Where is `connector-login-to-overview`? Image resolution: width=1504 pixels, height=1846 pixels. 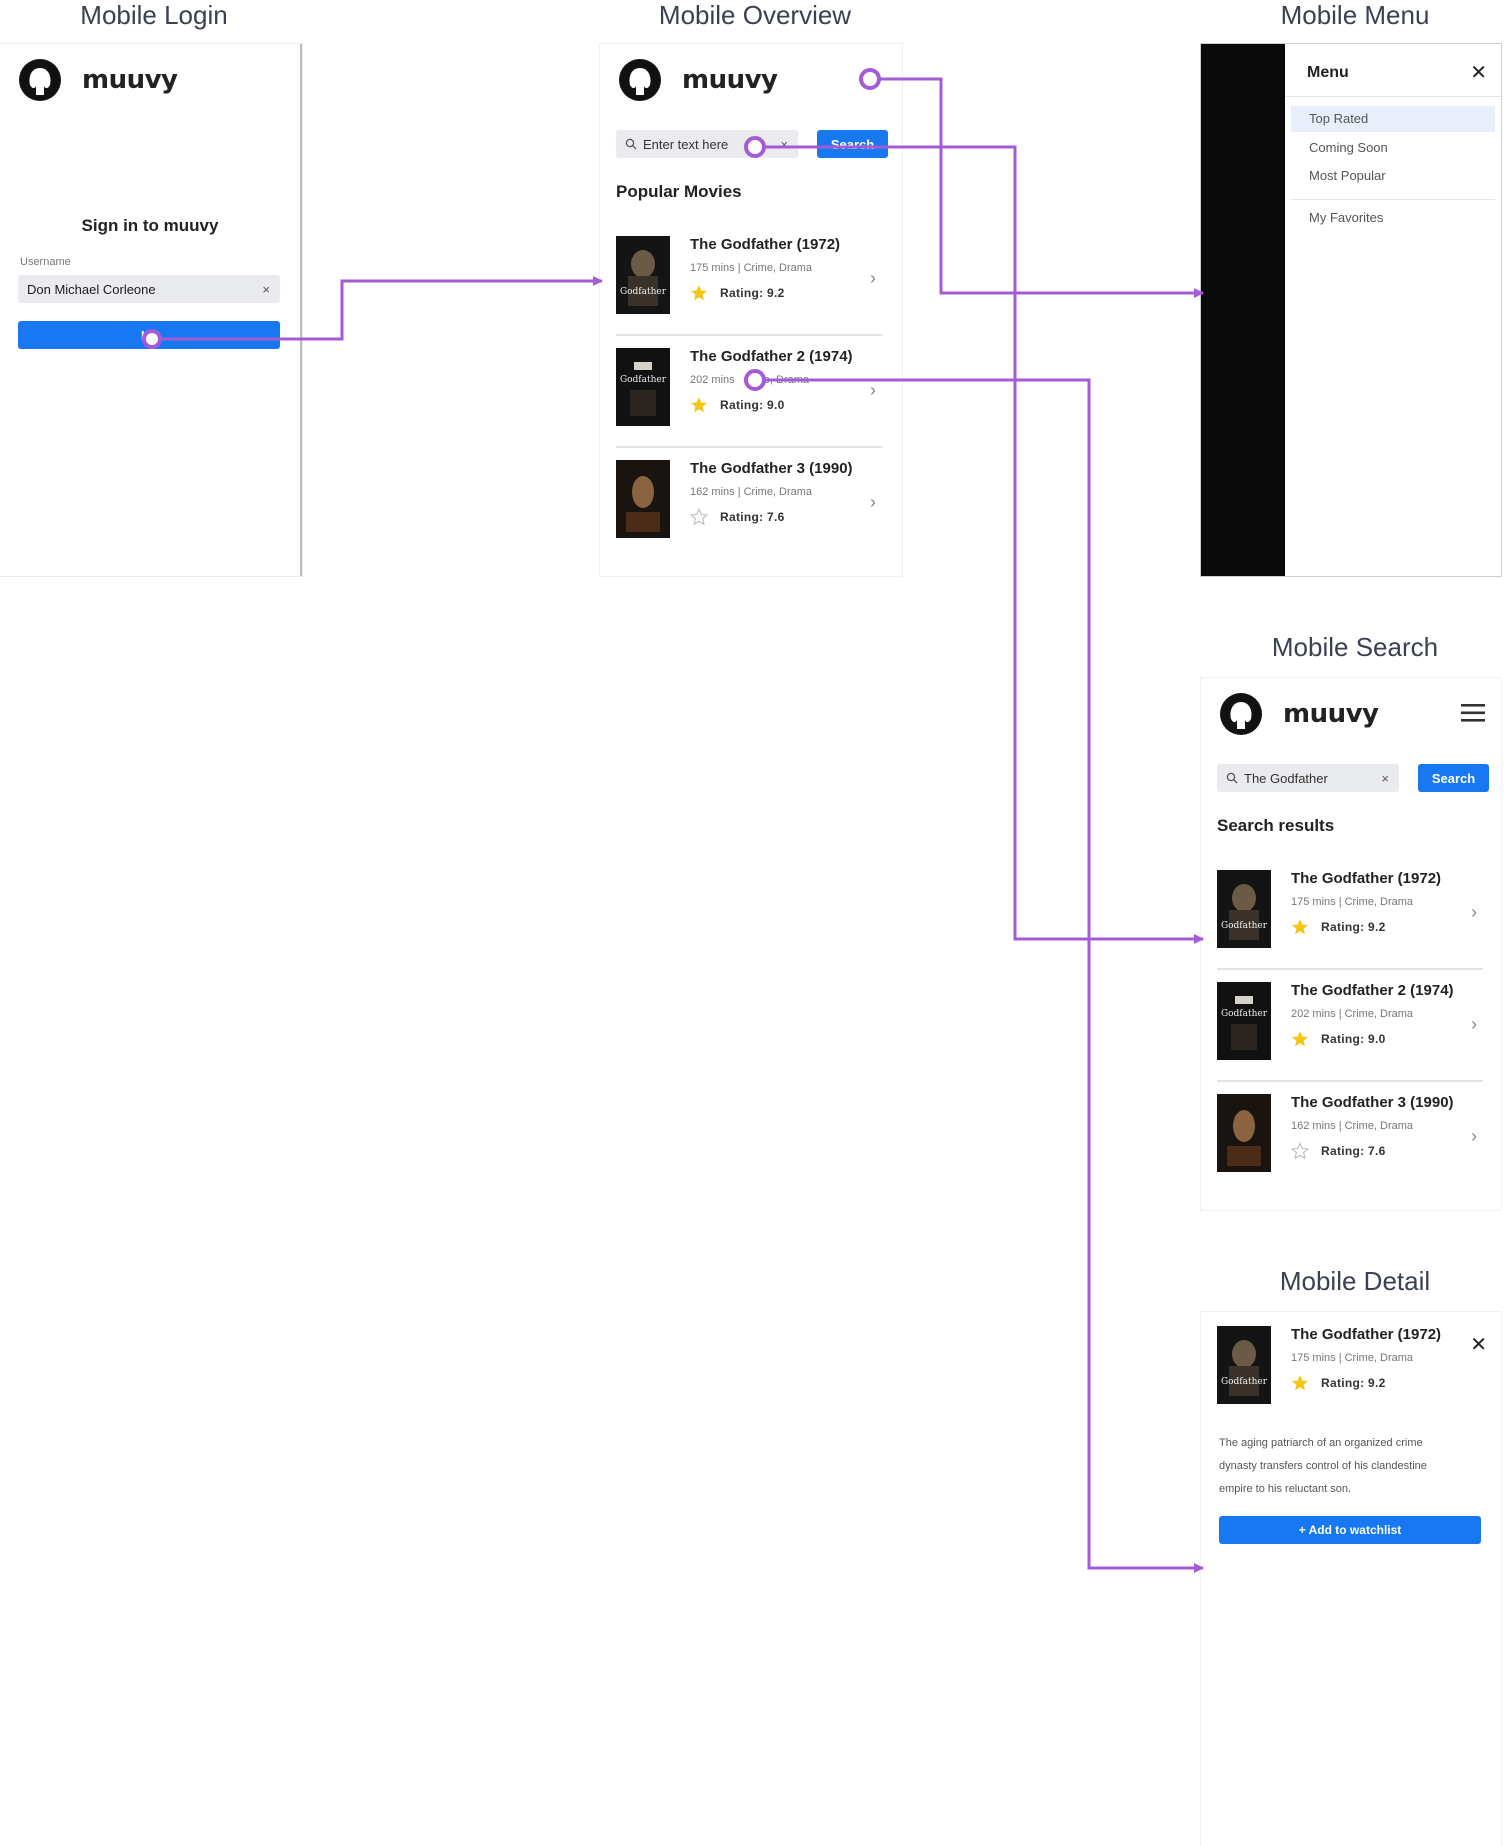 connector-login-to-overview is located at coordinates (377, 308).